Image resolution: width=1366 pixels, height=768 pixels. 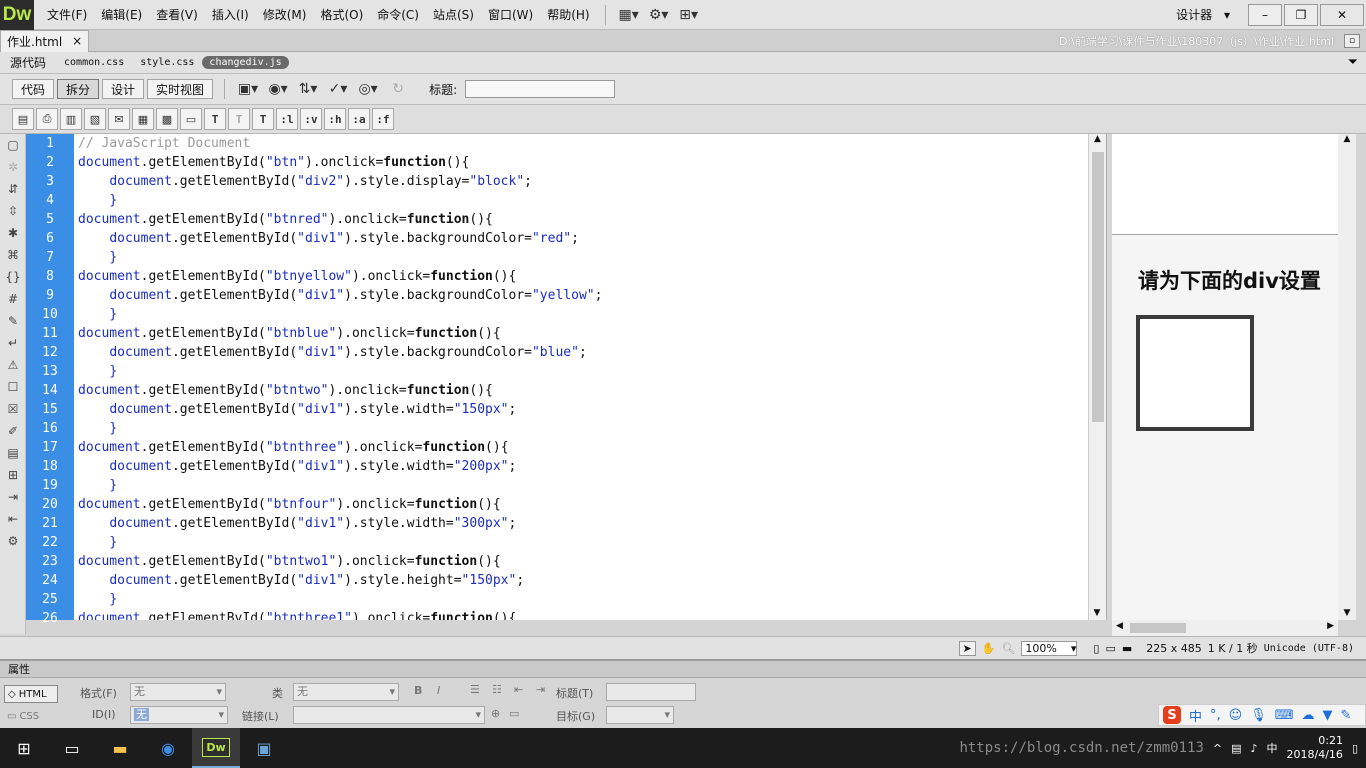 I want to click on collapse-tag-icon: ⇵, so click(x=13, y=189).